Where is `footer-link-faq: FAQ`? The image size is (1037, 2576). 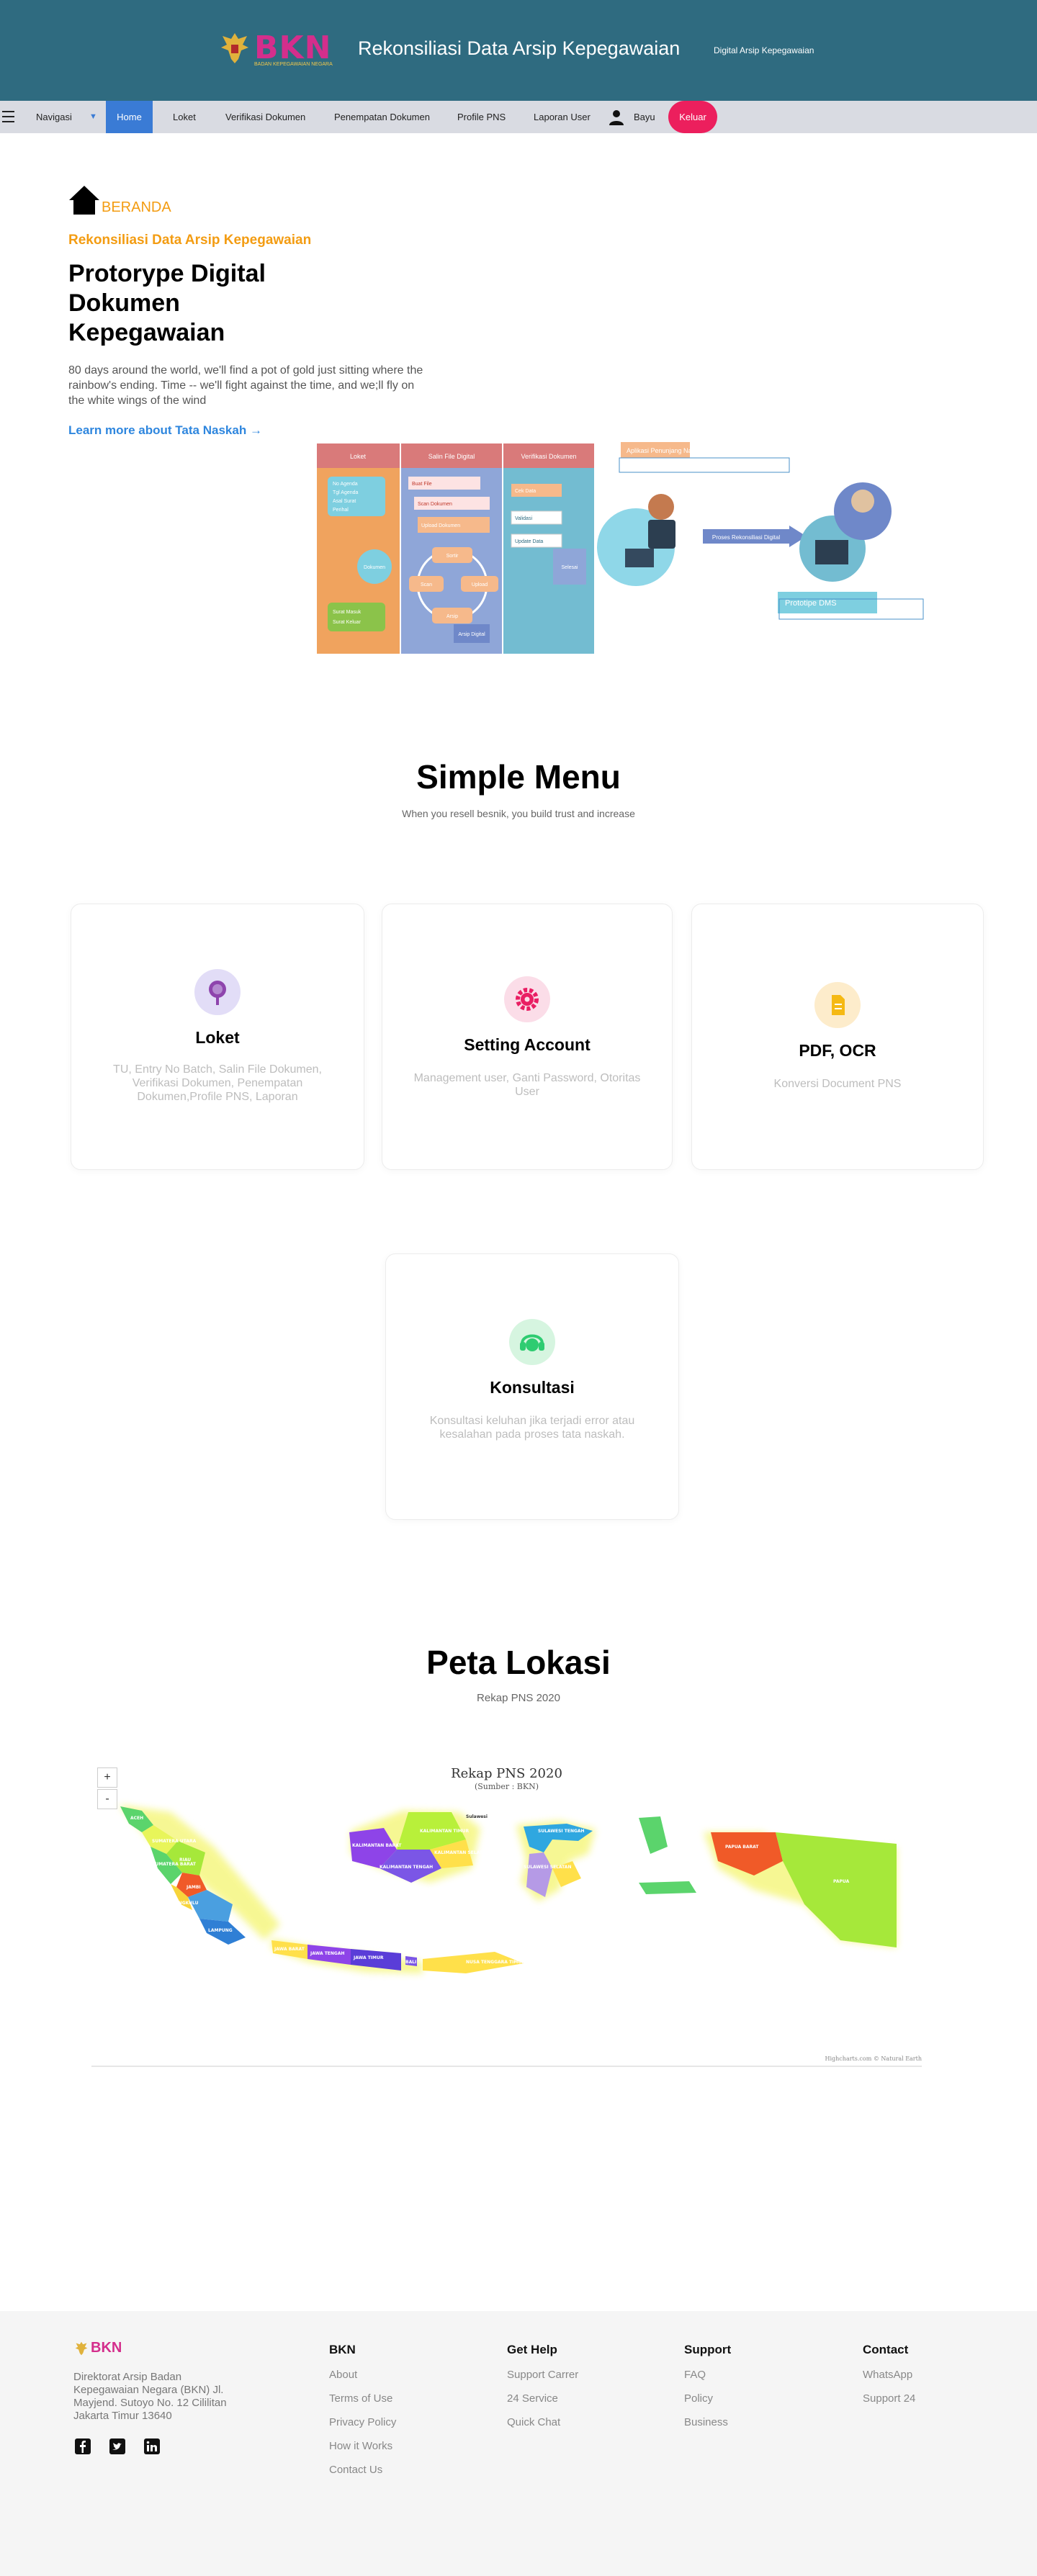 footer-link-faq: FAQ is located at coordinates (695, 2375).